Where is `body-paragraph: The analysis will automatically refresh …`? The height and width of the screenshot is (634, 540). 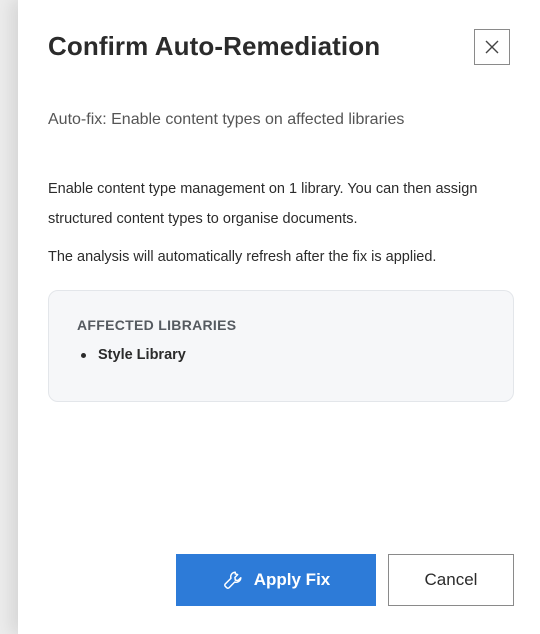 body-paragraph: The analysis will automatically refresh … is located at coordinates (242, 257).